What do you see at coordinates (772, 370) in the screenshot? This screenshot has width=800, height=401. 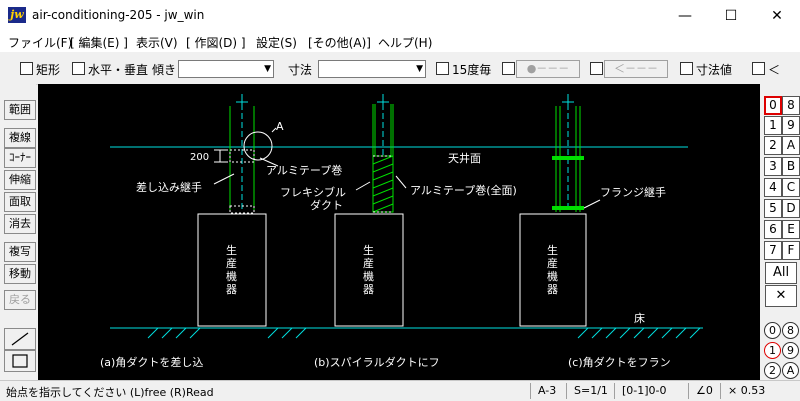 I see `group-2-button: 2` at bounding box center [772, 370].